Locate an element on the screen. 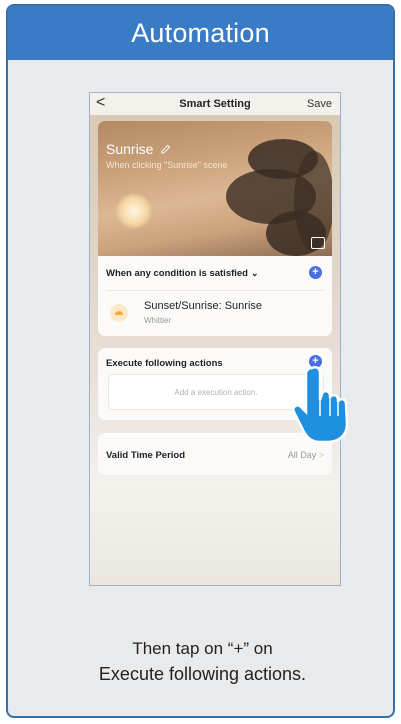  caption-line-2: Execute following actions. is located at coordinates (202, 674).